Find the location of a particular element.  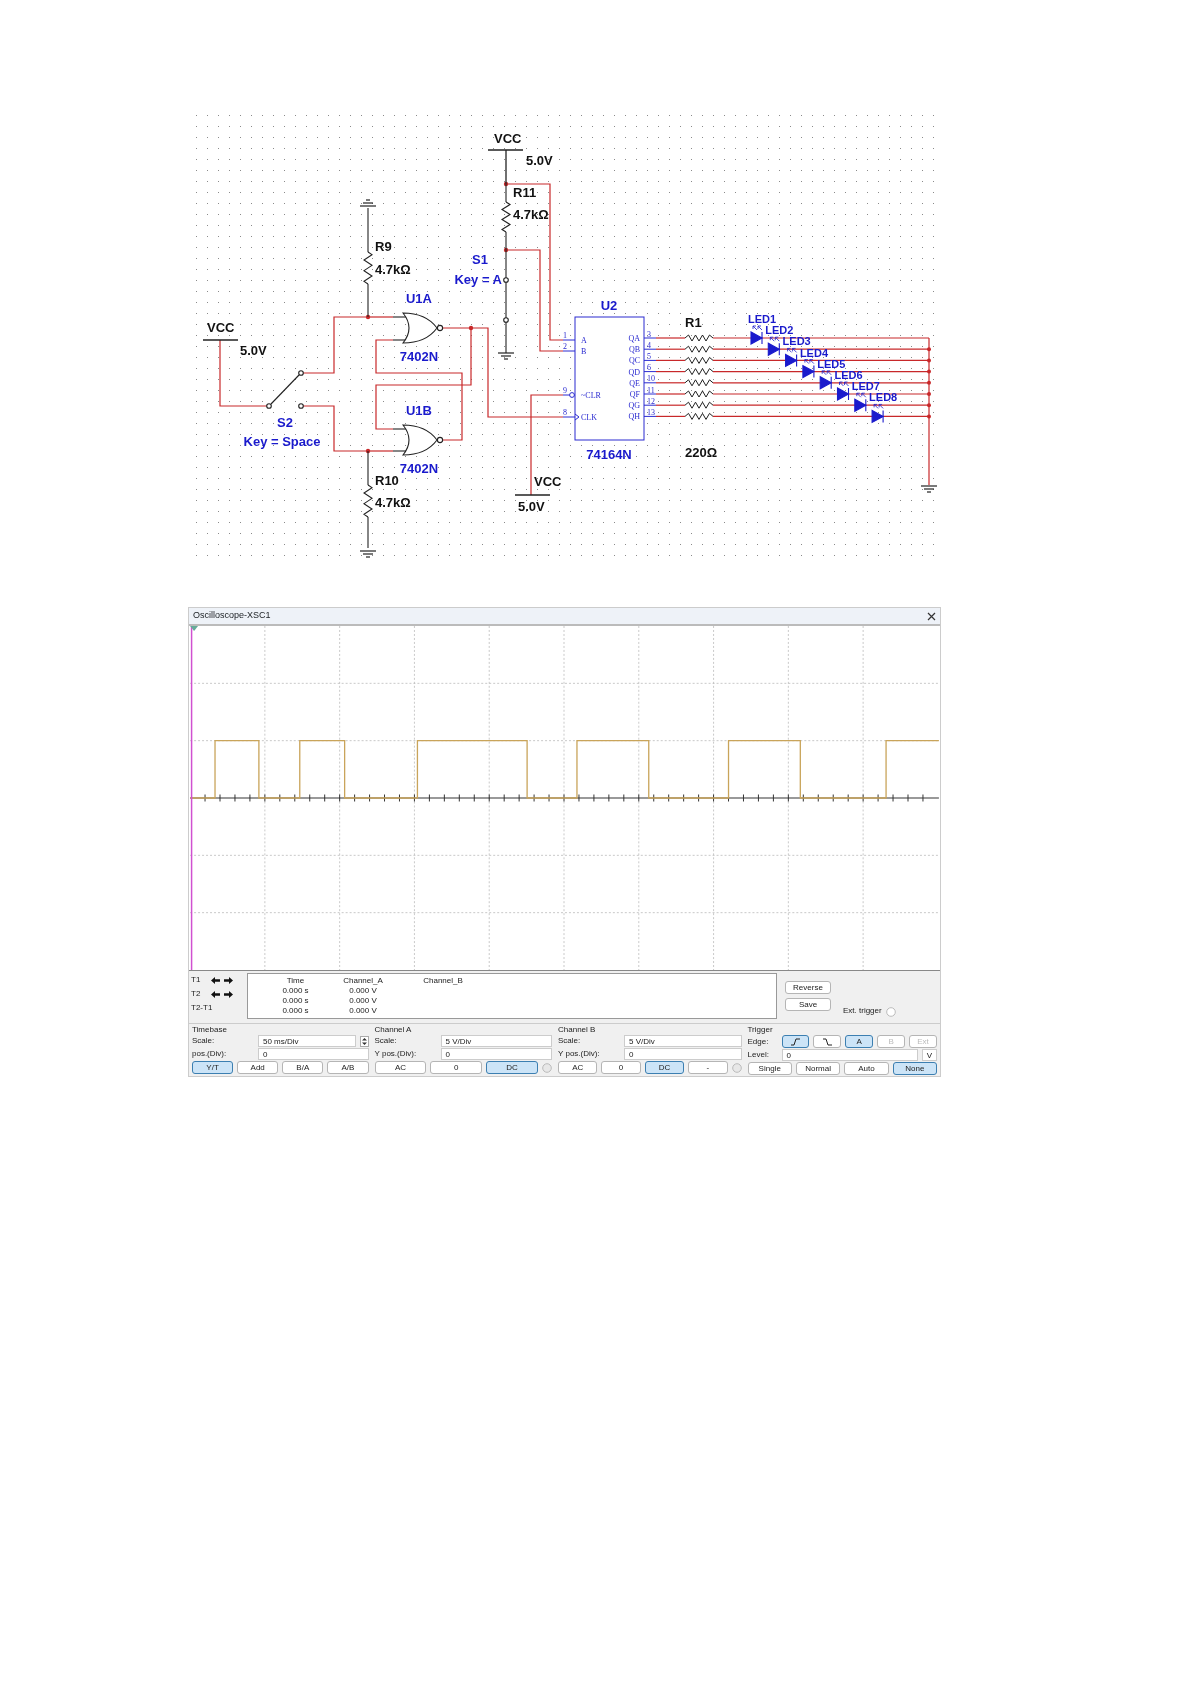

led-symbol is located at coordinates (826, 380).